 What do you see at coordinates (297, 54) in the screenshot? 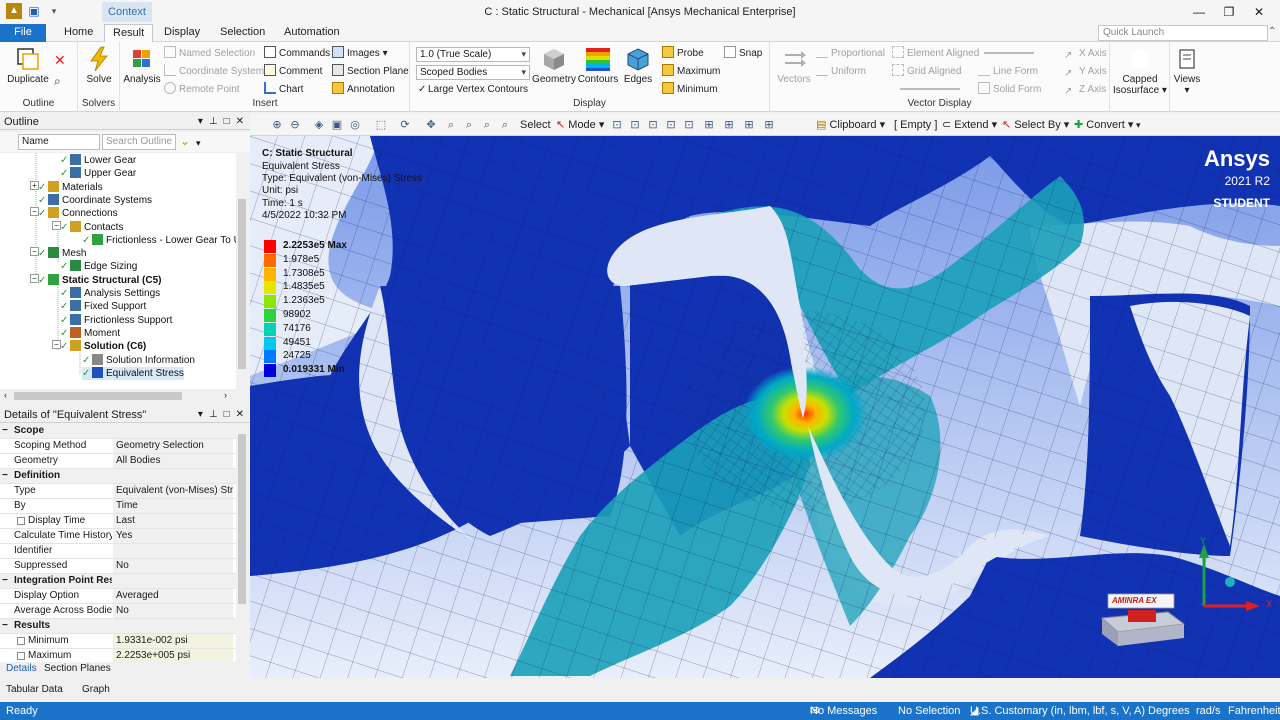
I see `commands-button: Commands` at bounding box center [297, 54].